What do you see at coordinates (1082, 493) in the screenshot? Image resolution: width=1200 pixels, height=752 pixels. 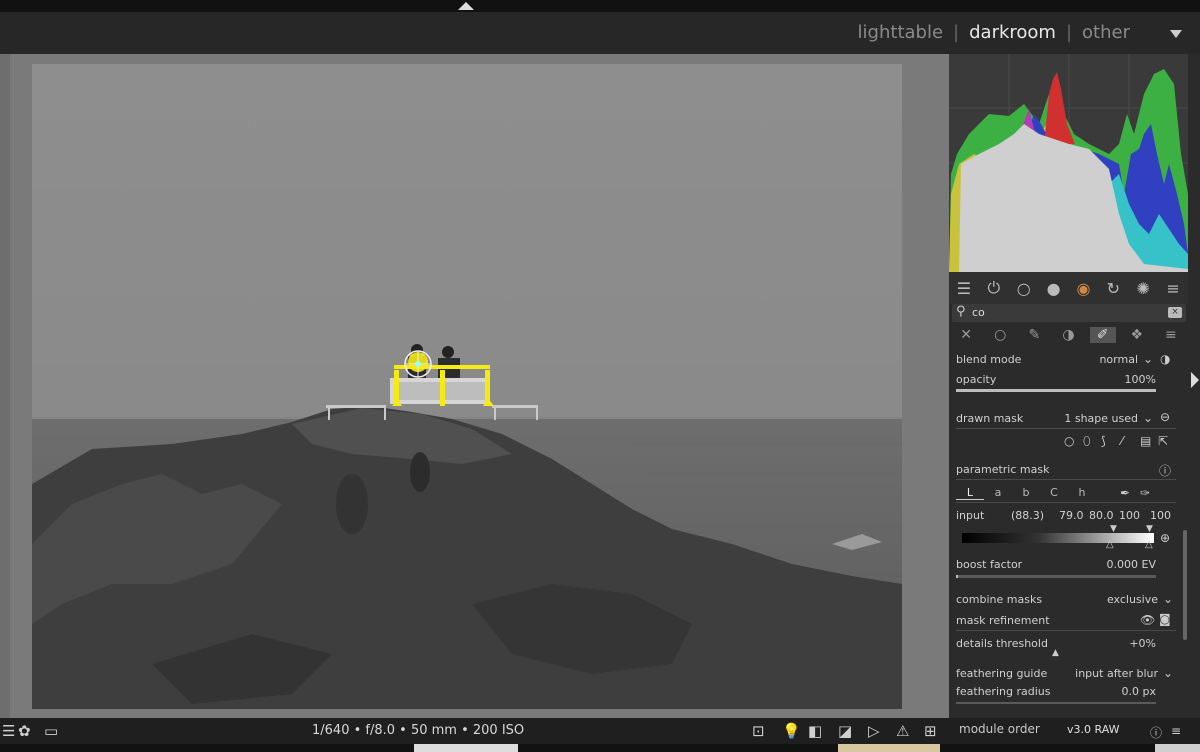 I see `channel-tab-h: h` at bounding box center [1082, 493].